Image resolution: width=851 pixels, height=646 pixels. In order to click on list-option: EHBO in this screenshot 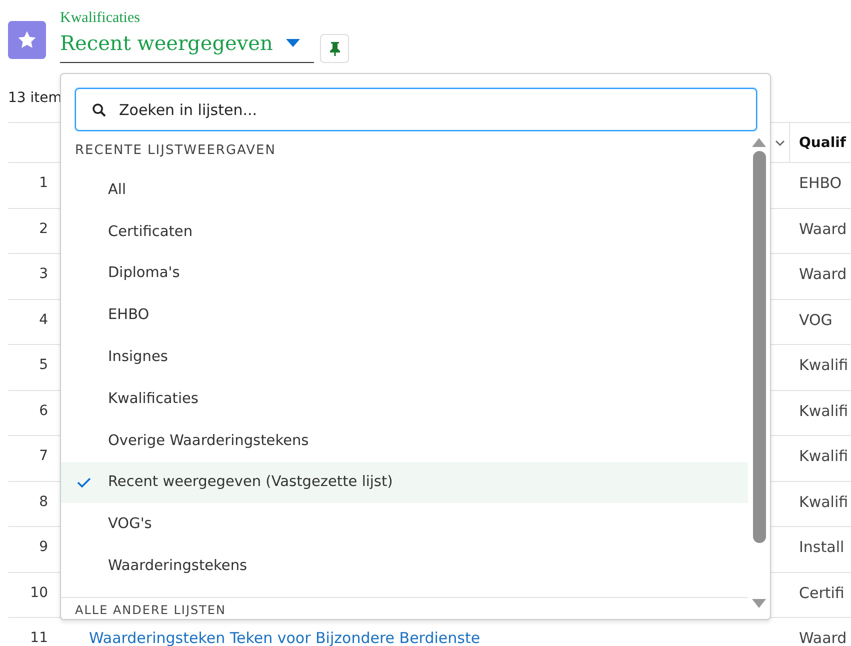, I will do `click(404, 315)`.